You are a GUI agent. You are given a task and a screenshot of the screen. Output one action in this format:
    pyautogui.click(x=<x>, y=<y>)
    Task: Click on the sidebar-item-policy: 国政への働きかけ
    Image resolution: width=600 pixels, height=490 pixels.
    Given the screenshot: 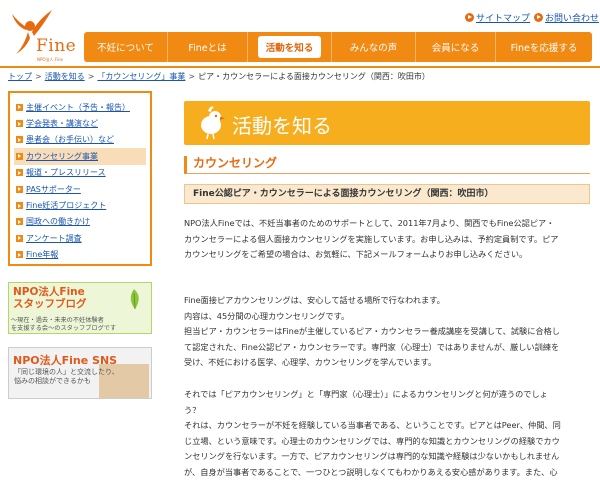 What is the action you would take?
    pyautogui.click(x=80, y=222)
    